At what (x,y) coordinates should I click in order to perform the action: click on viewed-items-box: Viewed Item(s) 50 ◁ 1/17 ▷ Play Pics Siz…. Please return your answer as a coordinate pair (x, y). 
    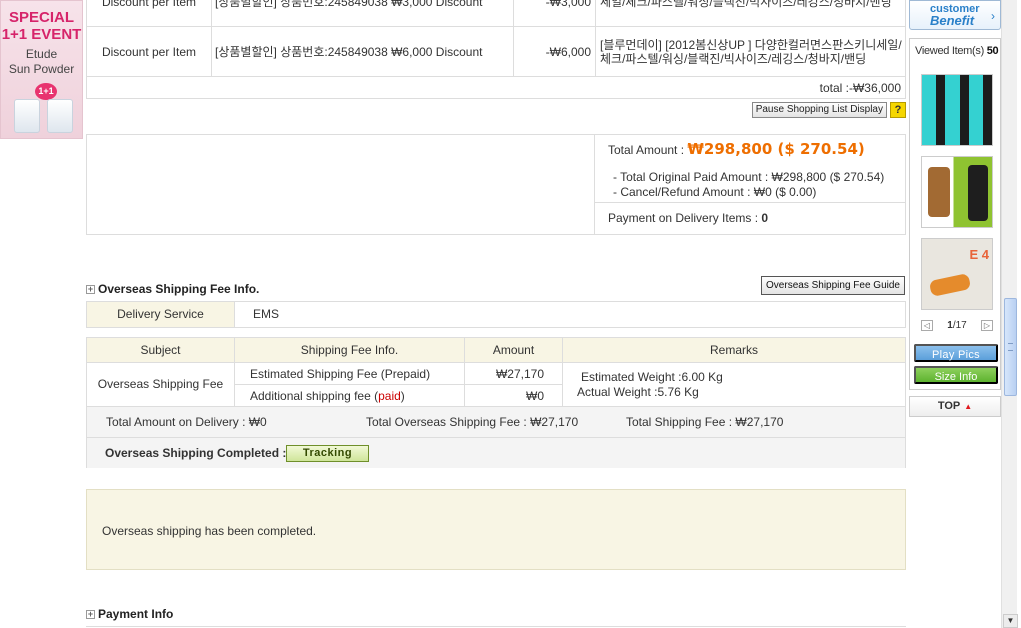
    Looking at the image, I should click on (955, 214).